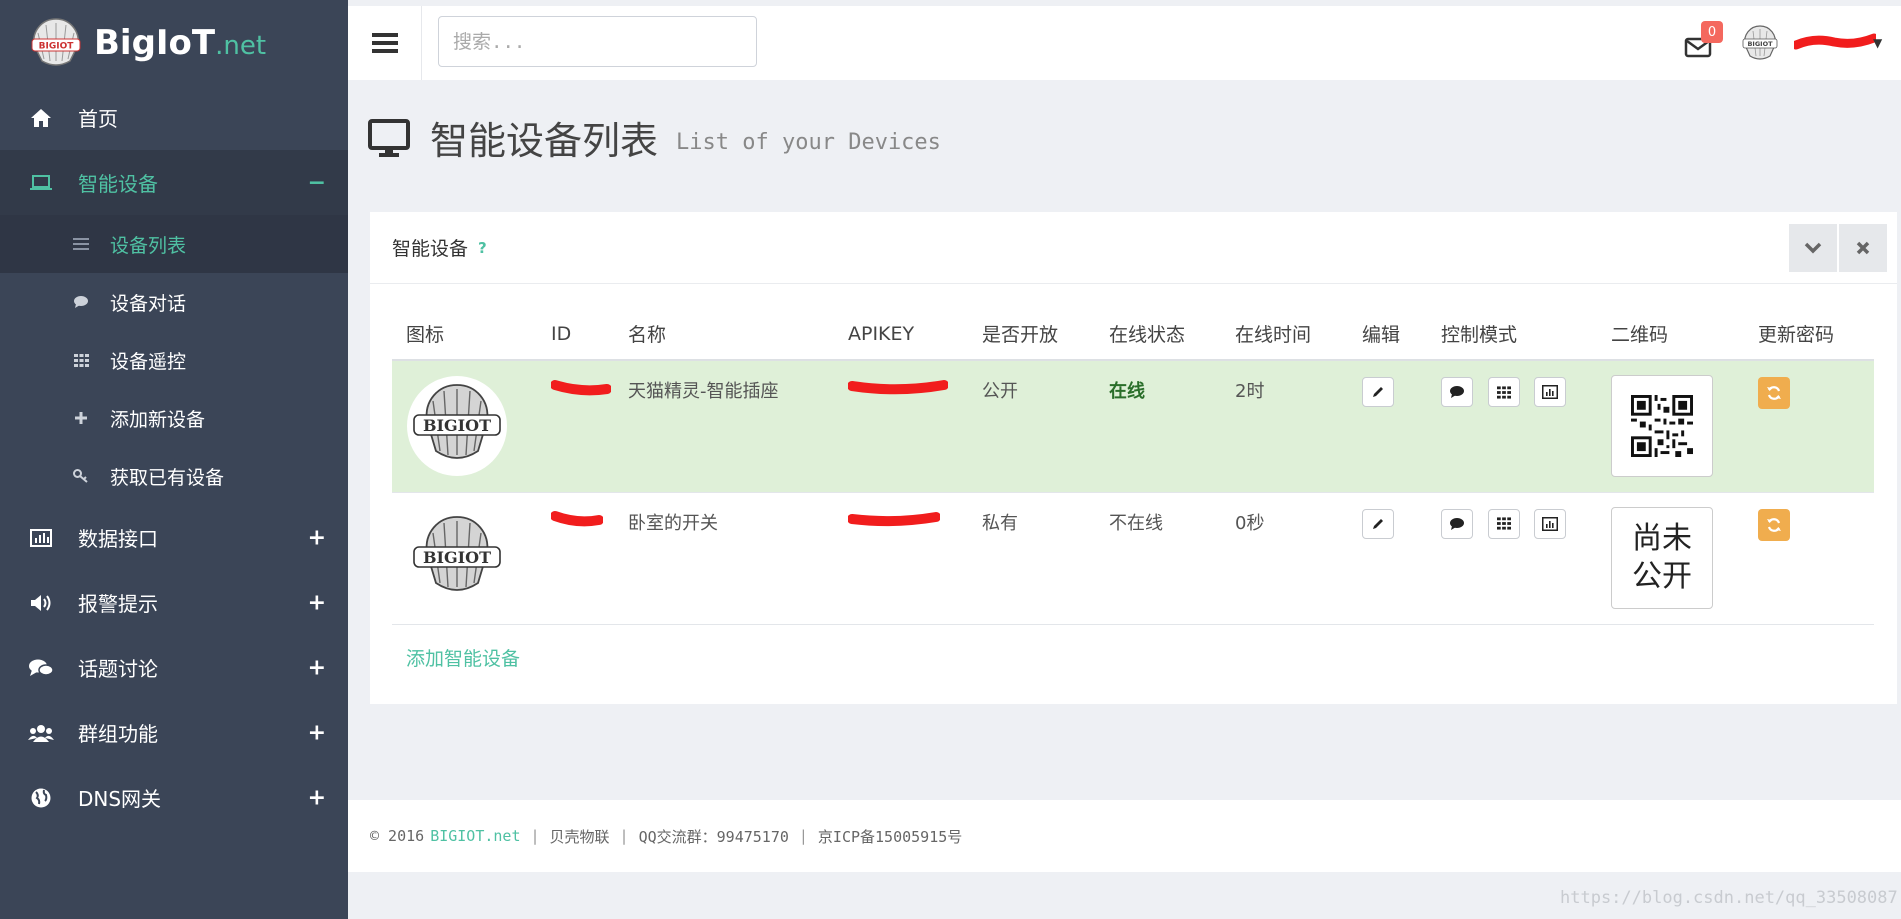 The height and width of the screenshot is (919, 1901). What do you see at coordinates (1662, 538) in the screenshot?
I see `qr-text-line: 尚未` at bounding box center [1662, 538].